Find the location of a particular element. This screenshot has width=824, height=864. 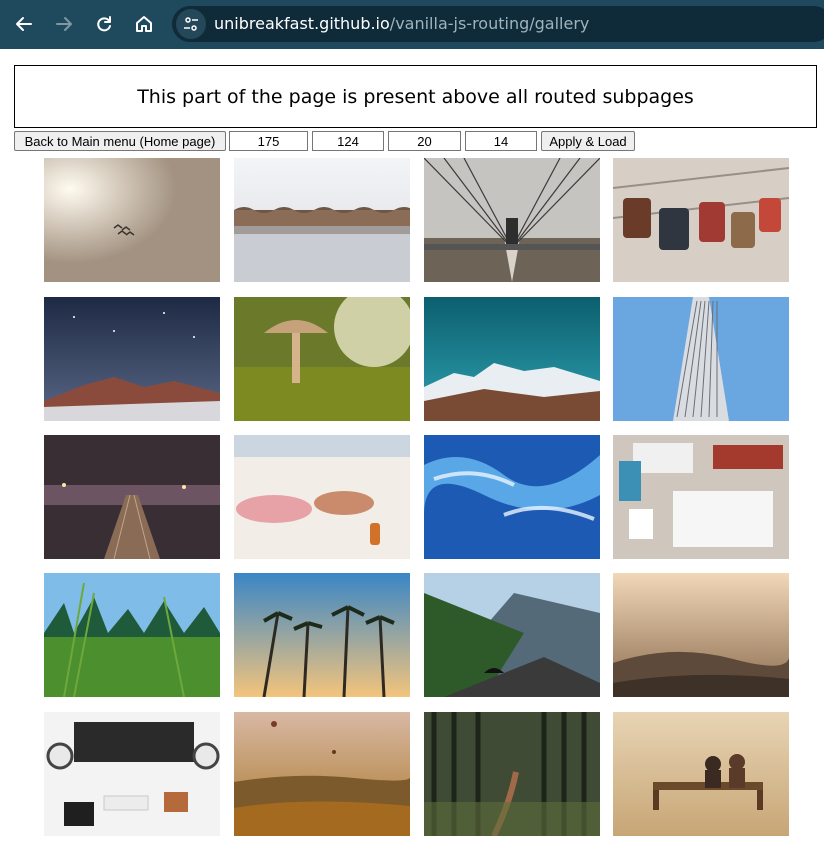

gallery-image-love-locks is located at coordinates (701, 220).